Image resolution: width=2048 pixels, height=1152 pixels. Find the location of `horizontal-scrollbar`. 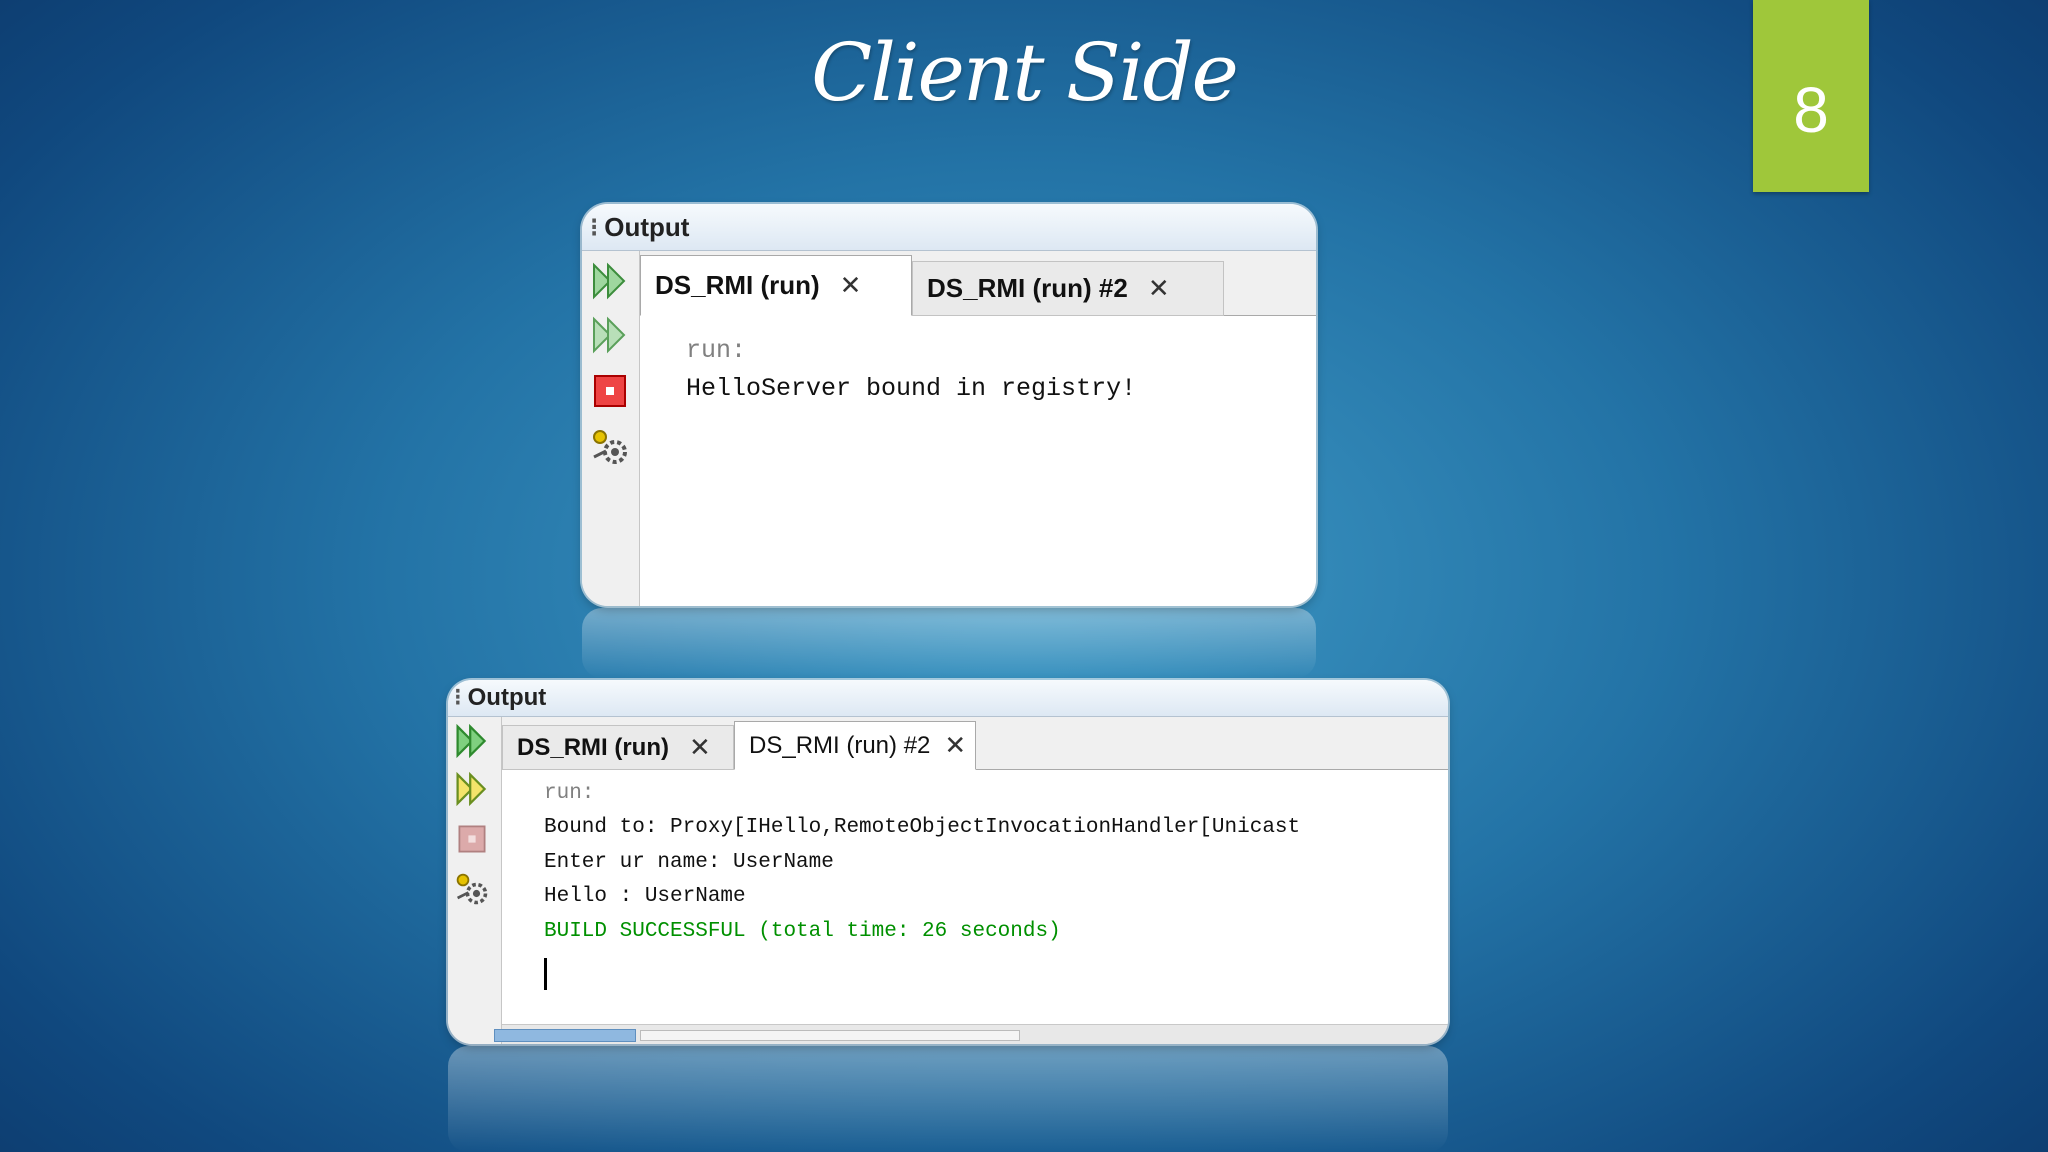

horizontal-scrollbar is located at coordinates (971, 1034).